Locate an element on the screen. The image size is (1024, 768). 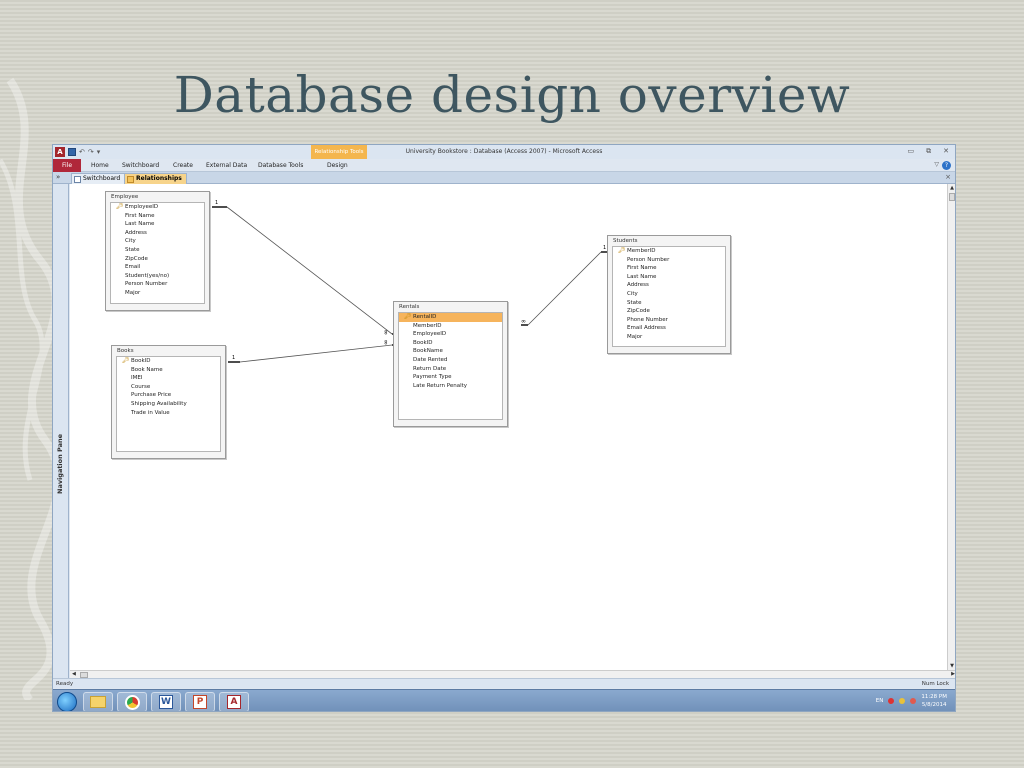
num-lock-indicator: Num Lock is located at coordinates (935, 684).